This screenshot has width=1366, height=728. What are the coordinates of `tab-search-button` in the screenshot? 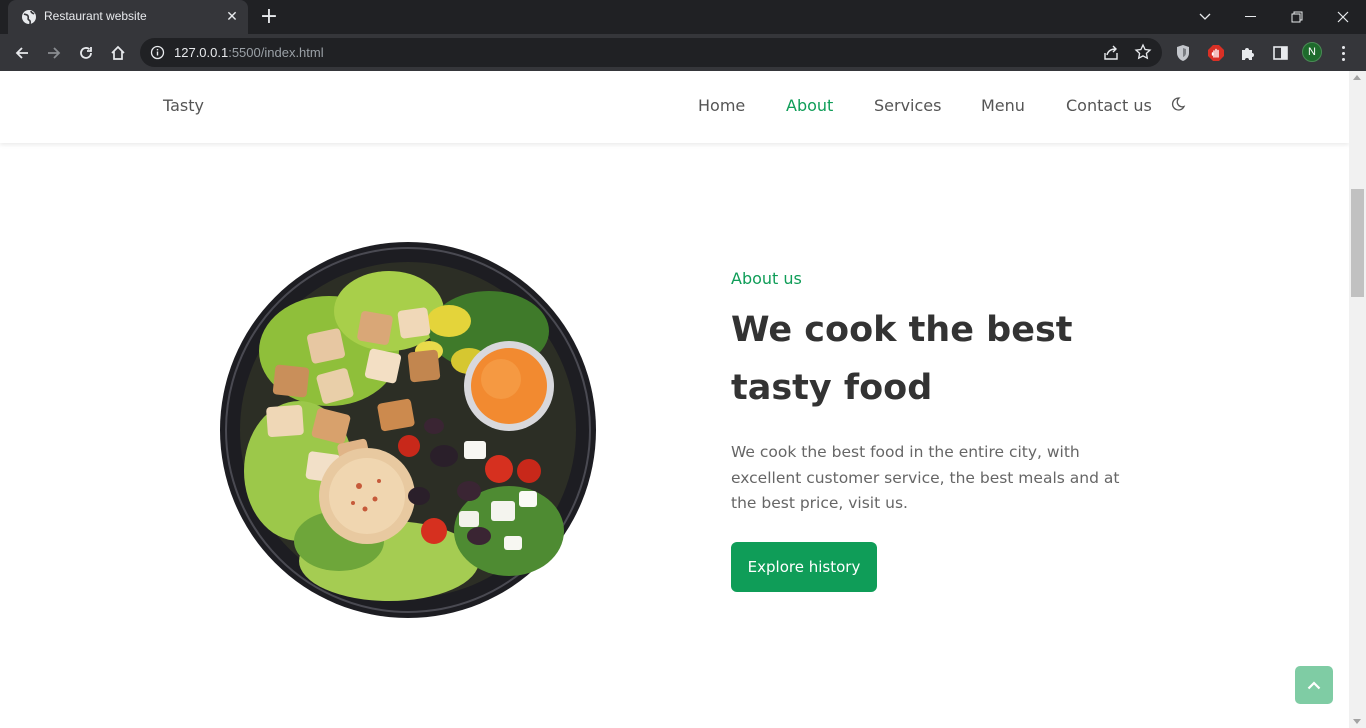 It's located at (1205, 17).